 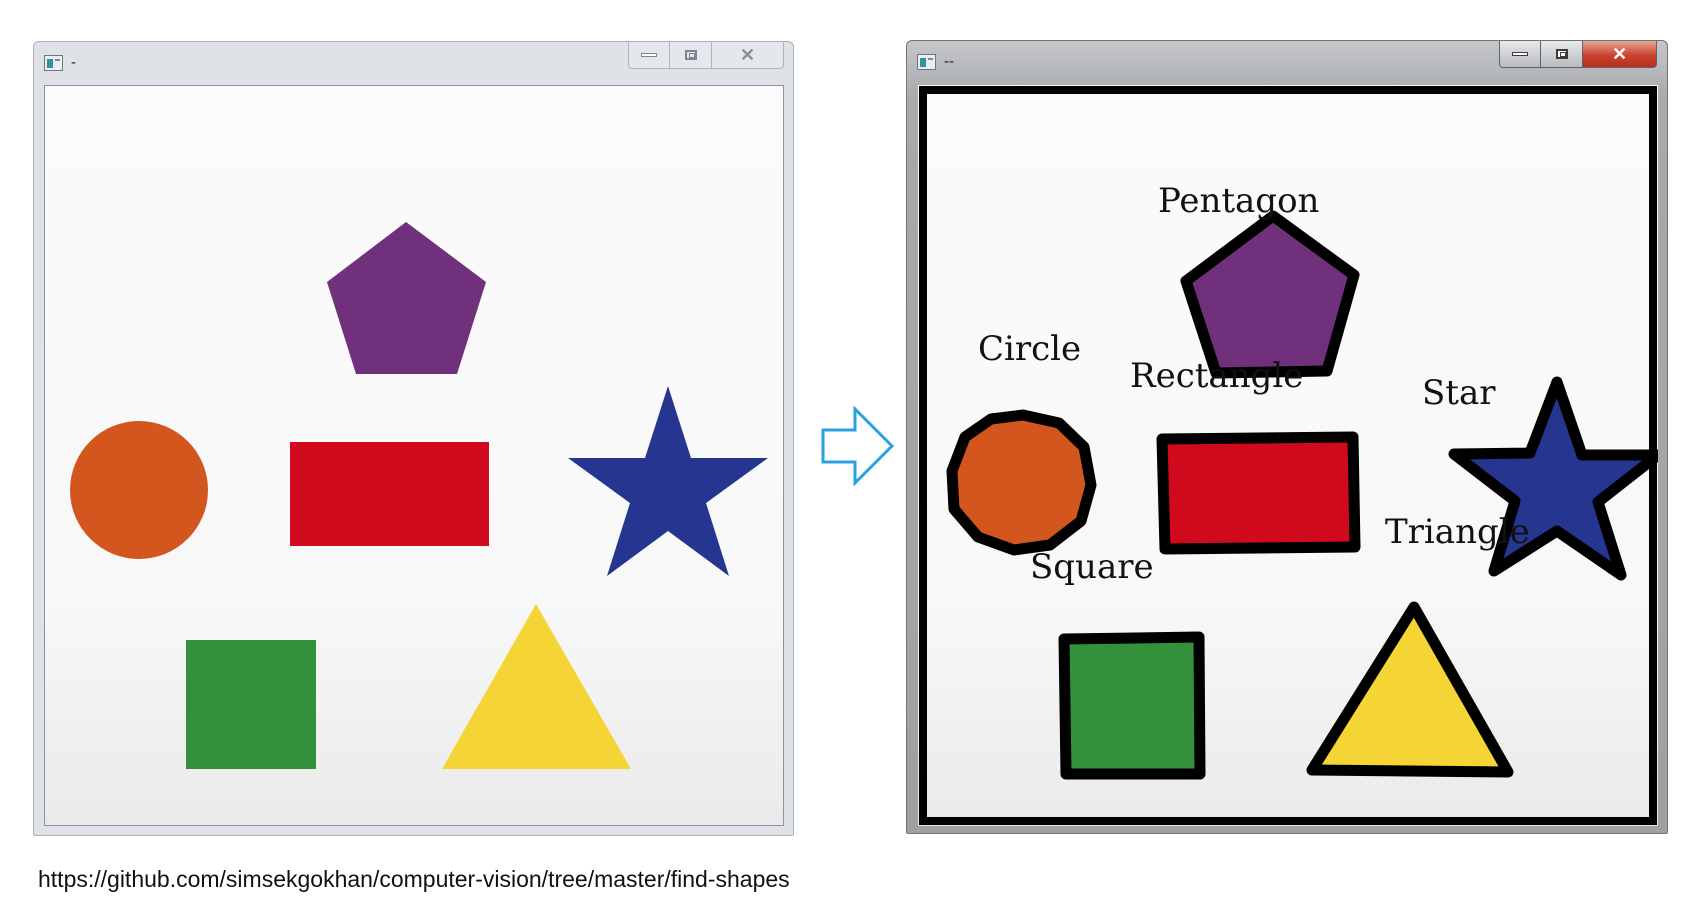 What do you see at coordinates (1029, 349) in the screenshot?
I see `circle-label: Circle` at bounding box center [1029, 349].